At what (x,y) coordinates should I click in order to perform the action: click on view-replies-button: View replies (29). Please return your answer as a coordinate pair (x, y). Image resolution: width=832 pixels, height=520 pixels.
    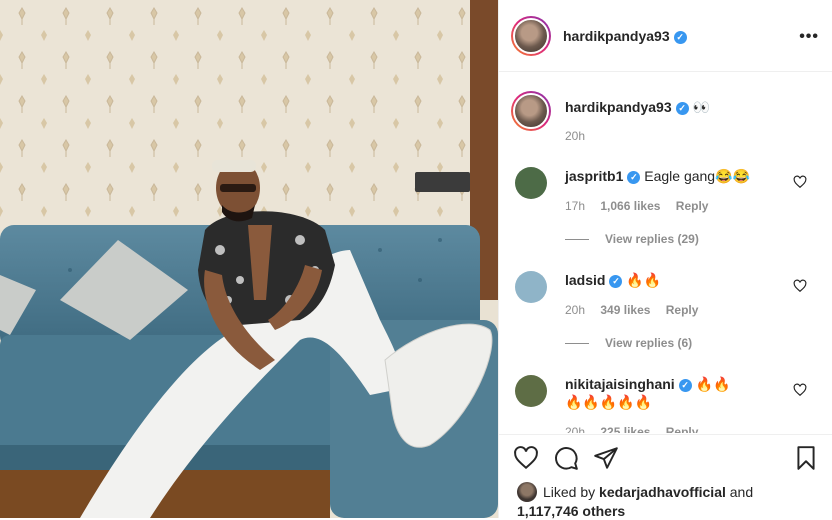
    Looking at the image, I should click on (632, 239).